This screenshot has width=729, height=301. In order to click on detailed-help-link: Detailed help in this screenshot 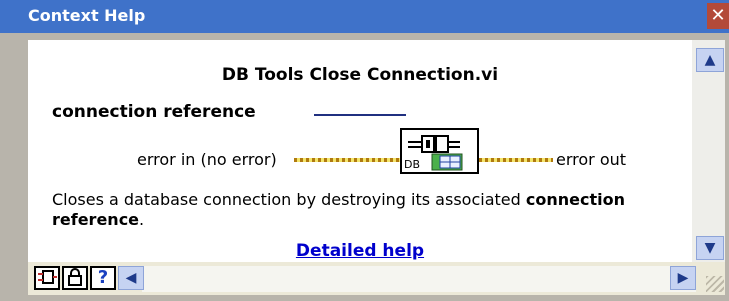, I will do `click(360, 251)`.